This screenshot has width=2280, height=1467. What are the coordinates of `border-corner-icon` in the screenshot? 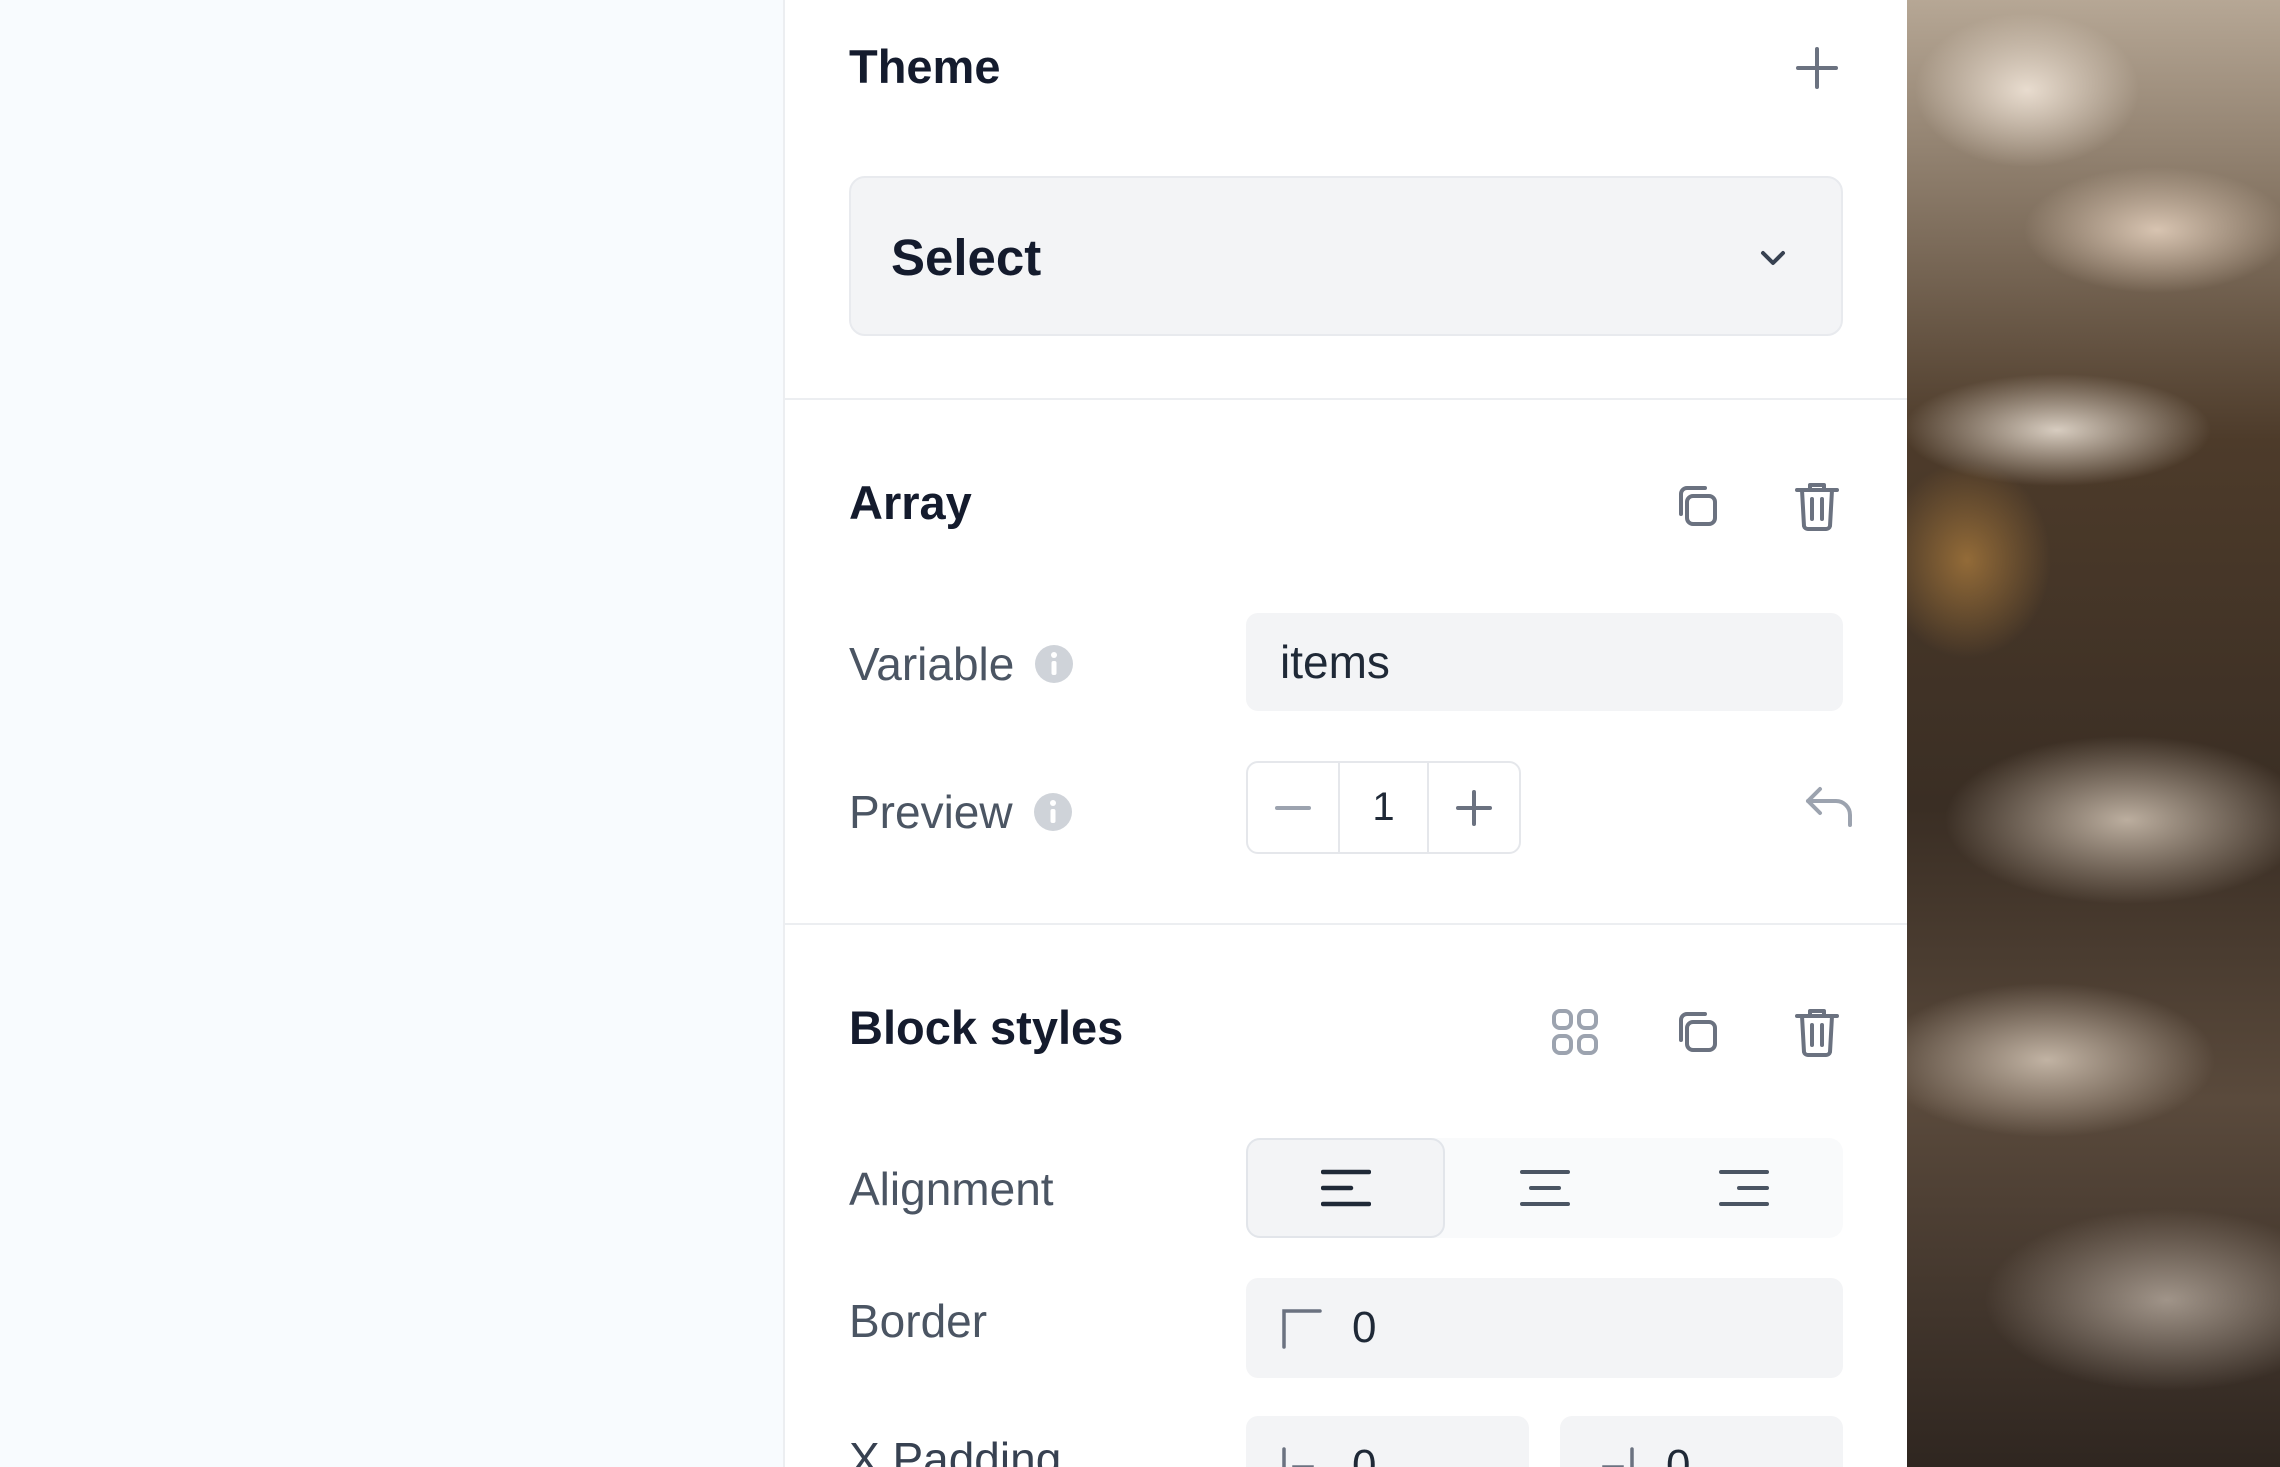 It's located at (1302, 1329).